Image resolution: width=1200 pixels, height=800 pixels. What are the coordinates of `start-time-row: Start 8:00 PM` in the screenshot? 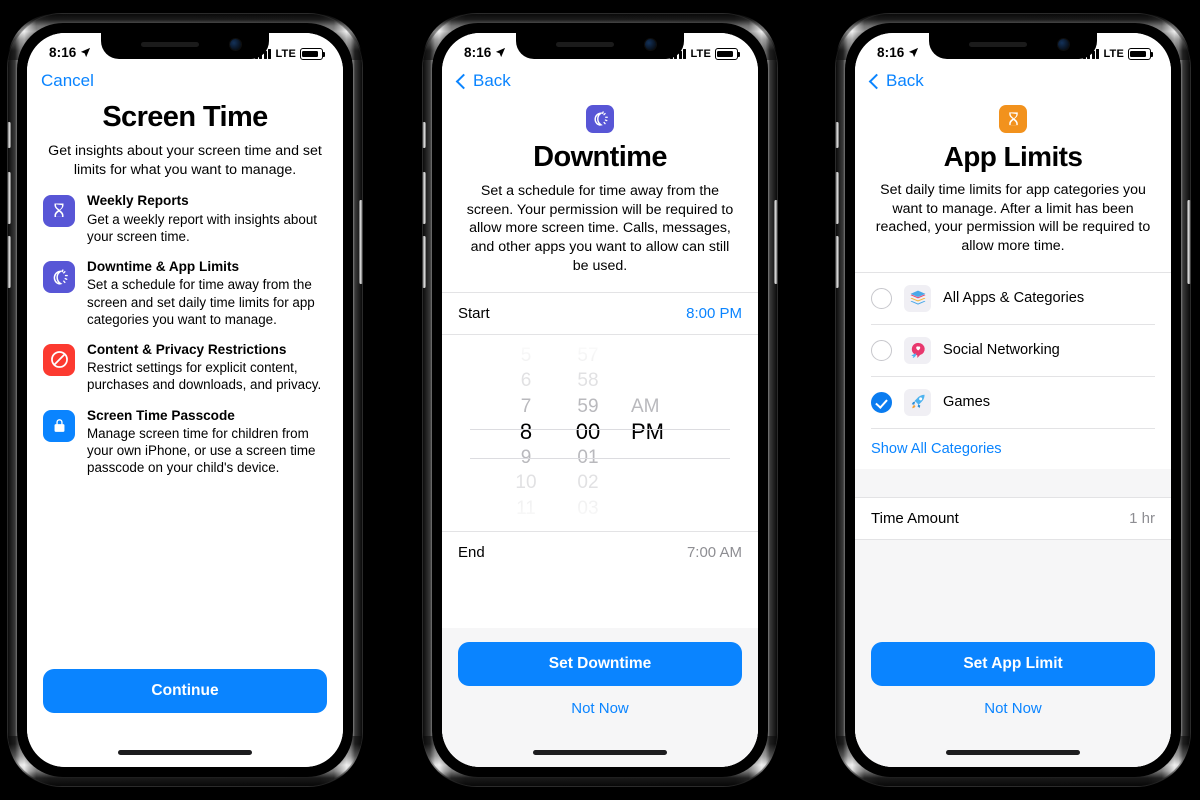 It's located at (600, 313).